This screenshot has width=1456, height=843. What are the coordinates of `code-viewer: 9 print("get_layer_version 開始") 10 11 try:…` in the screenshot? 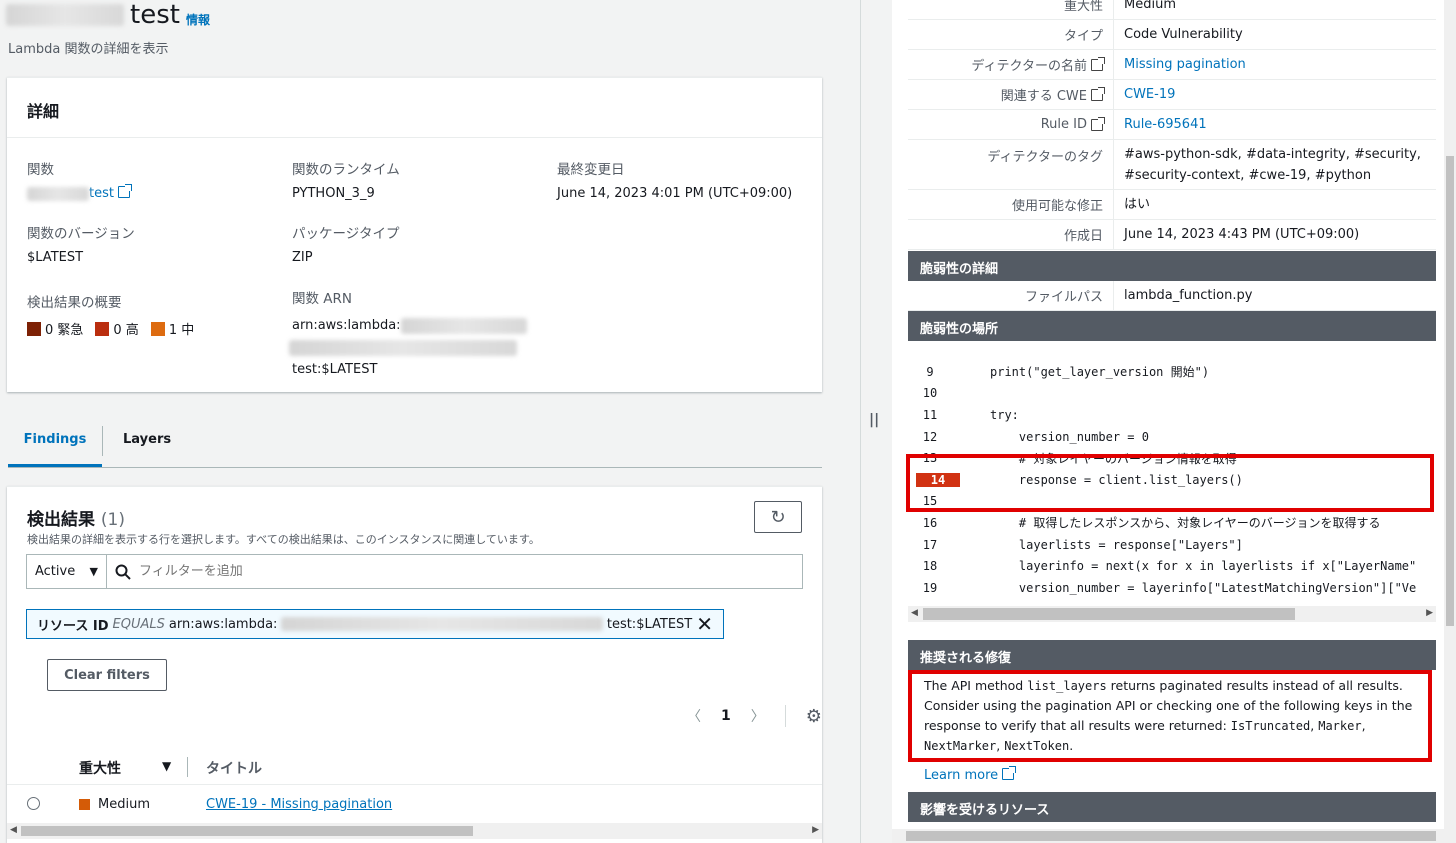 It's located at (1172, 481).